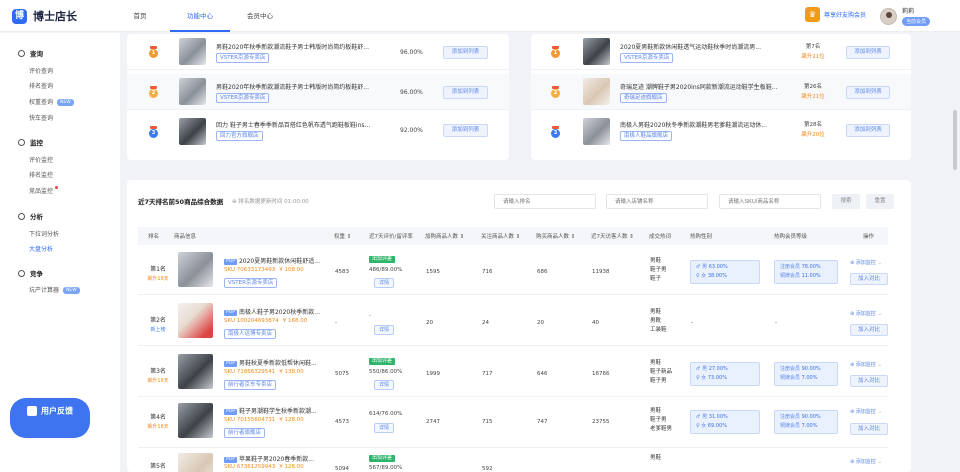 This screenshot has width=960, height=472. Describe the element at coordinates (41, 174) in the screenshot. I see `sidebar-item-rank-monitor: 排名监控` at that location.